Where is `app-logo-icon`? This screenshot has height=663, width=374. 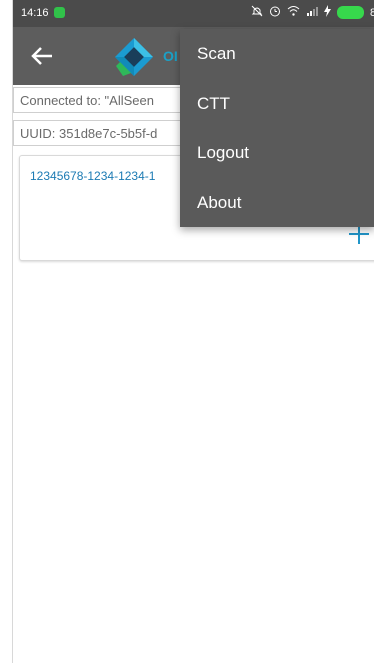
app-logo-icon is located at coordinates (134, 57).